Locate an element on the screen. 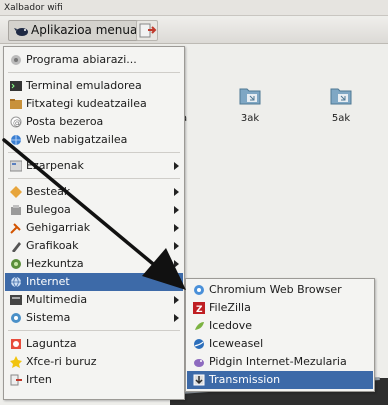 The height and width of the screenshot is (405, 388). svg-text: Z is located at coordinates (199, 309).